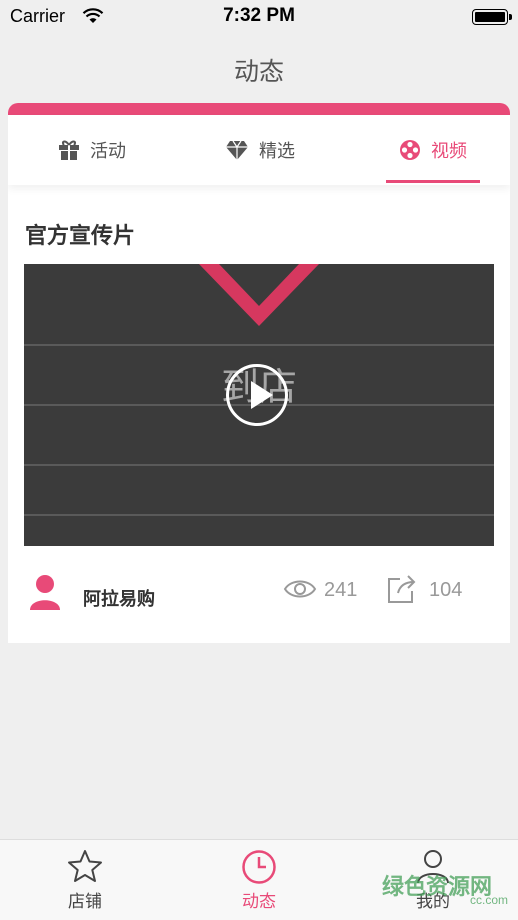 The width and height of the screenshot is (518, 920). I want to click on tab-label: 精选, so click(277, 151).